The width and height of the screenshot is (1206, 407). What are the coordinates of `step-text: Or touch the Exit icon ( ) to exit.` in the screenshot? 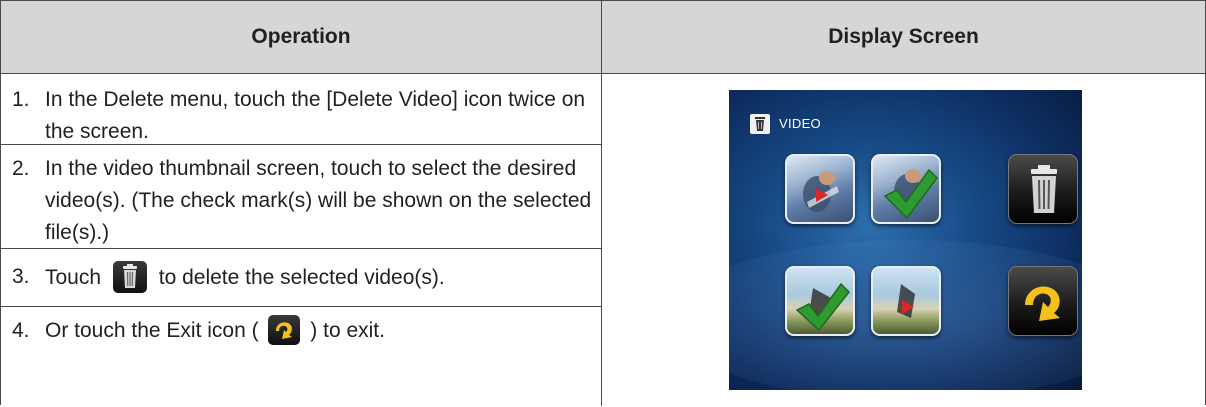 It's located at (320, 331).